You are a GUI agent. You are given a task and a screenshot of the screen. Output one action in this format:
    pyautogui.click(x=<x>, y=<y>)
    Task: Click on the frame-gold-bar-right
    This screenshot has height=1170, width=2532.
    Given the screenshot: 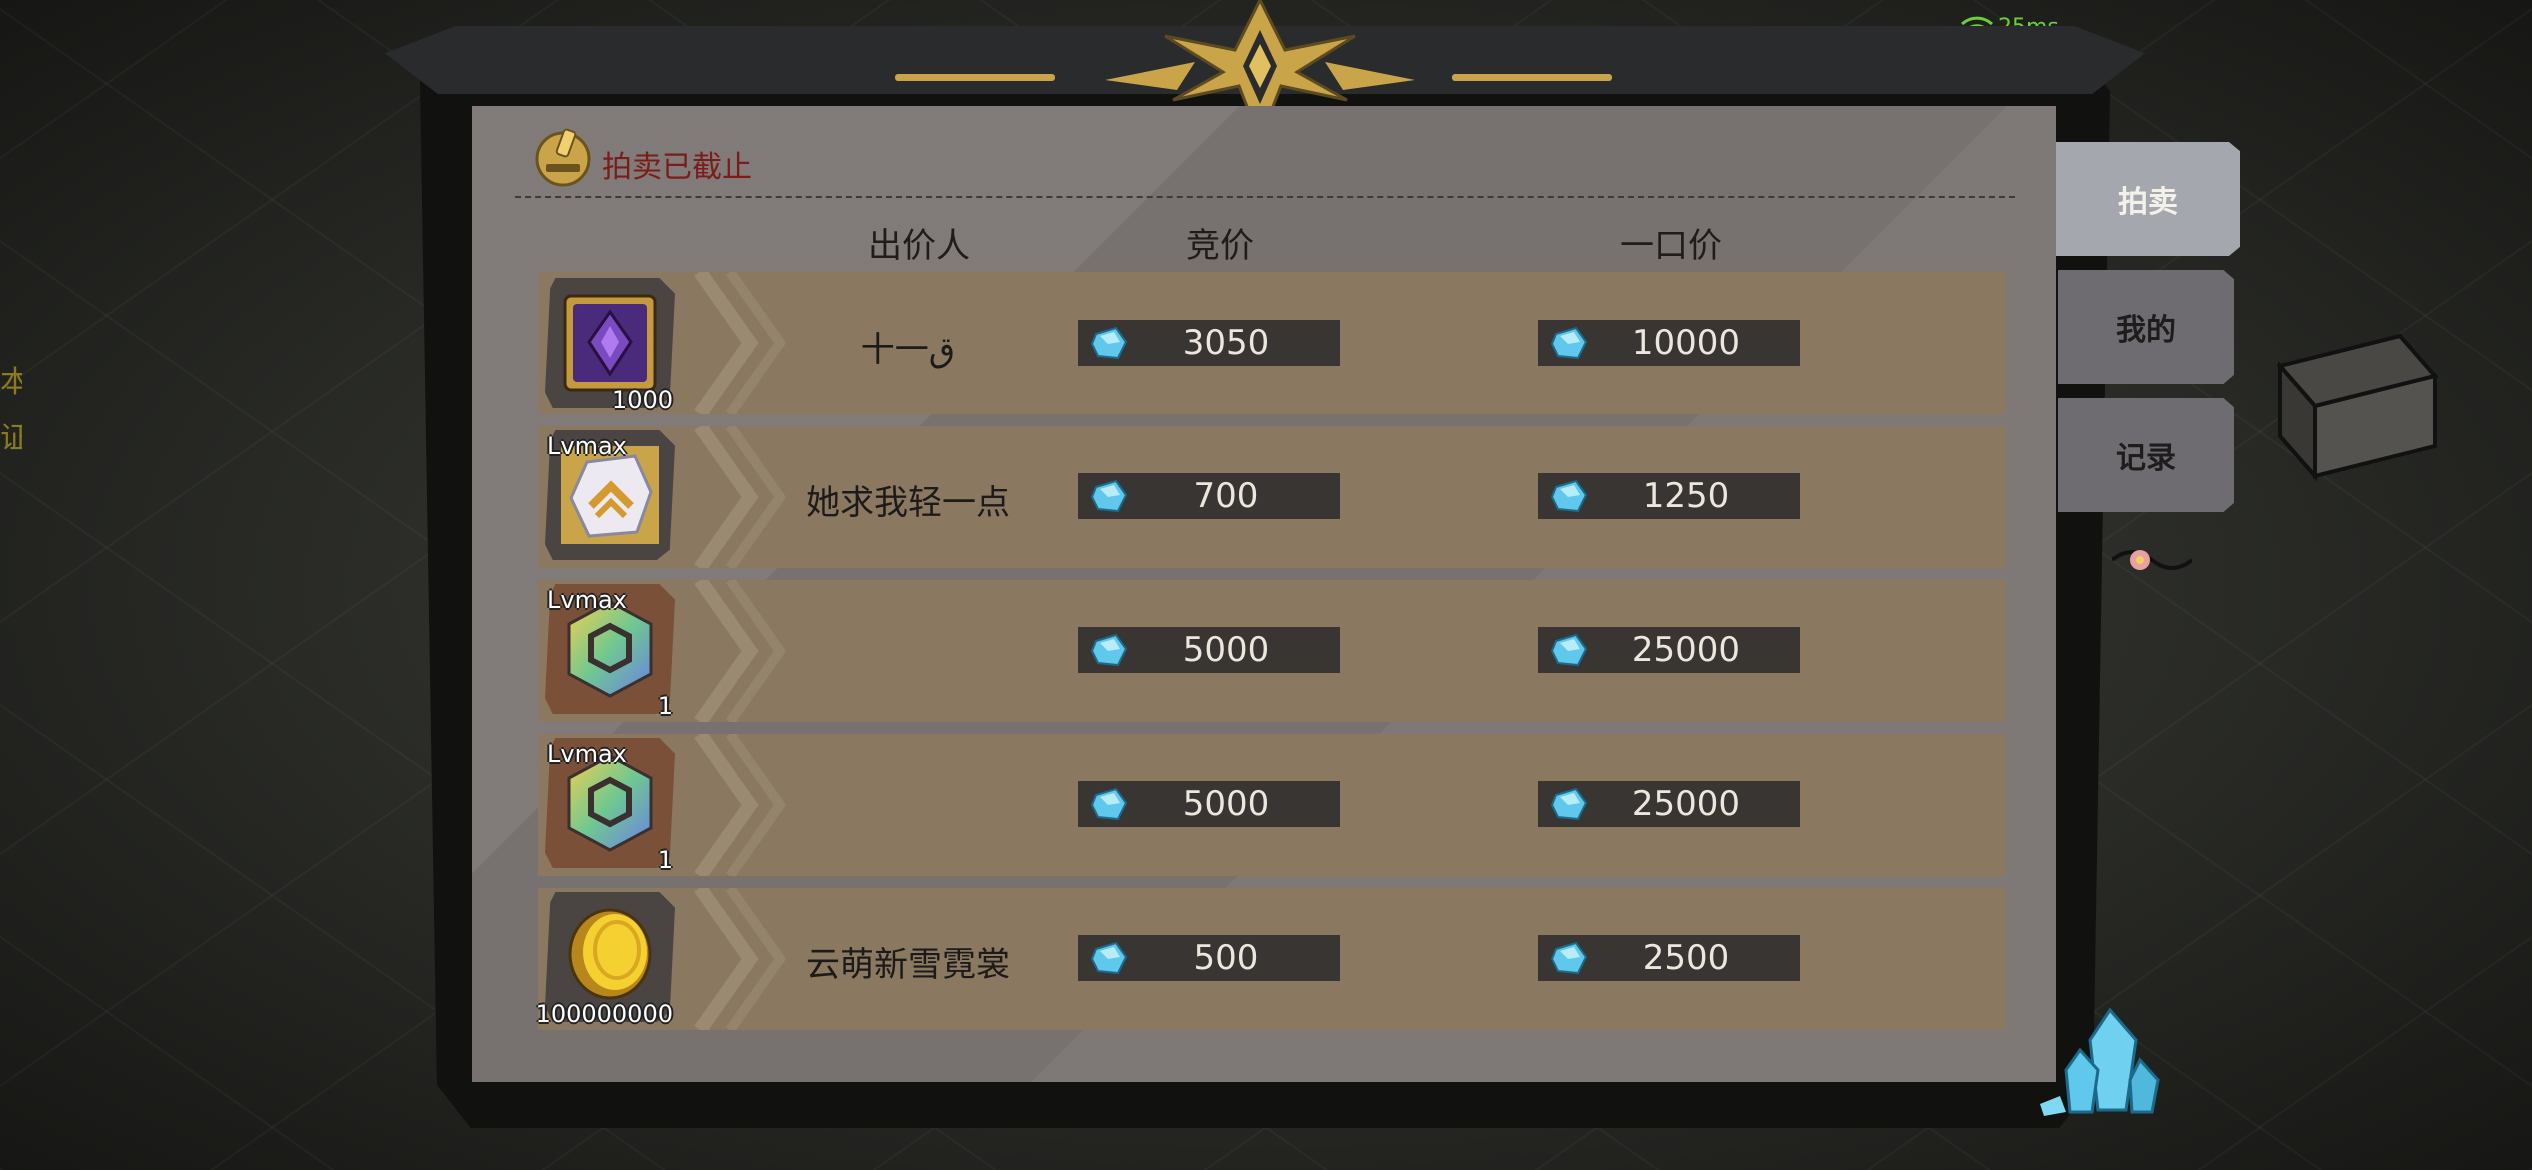 What is the action you would take?
    pyautogui.click(x=1532, y=77)
    